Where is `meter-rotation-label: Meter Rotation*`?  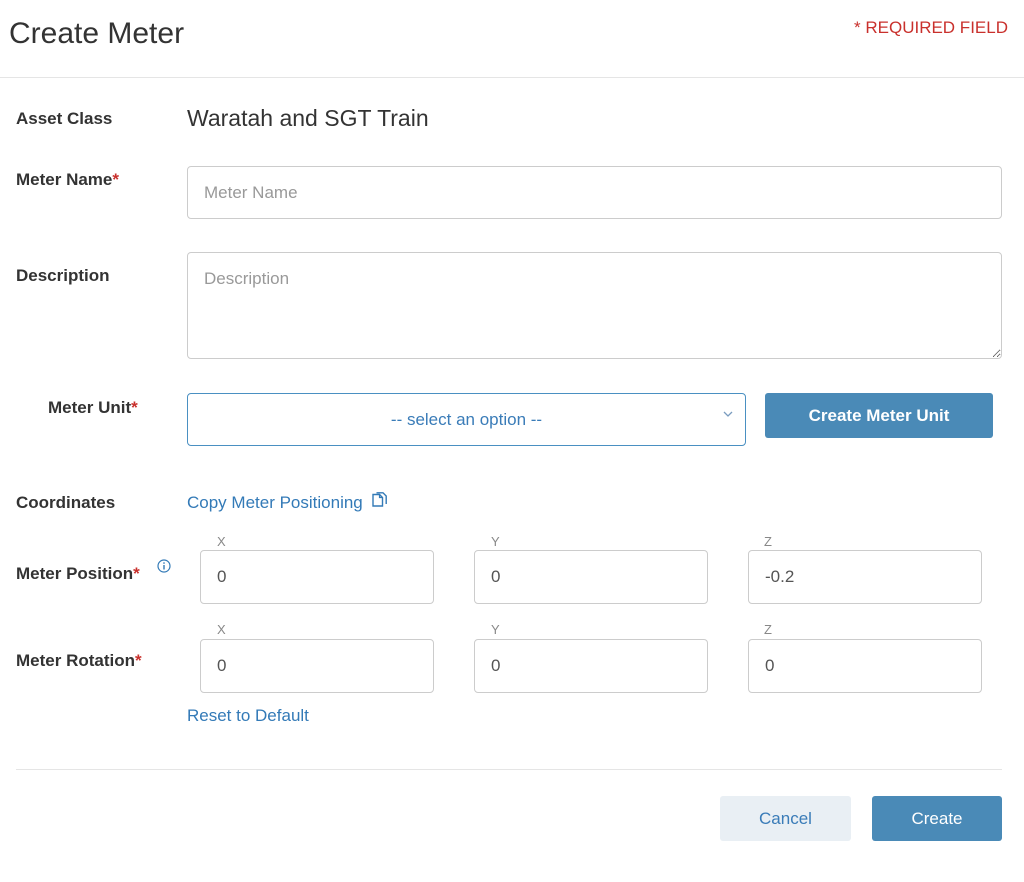 meter-rotation-label: Meter Rotation* is located at coordinates (79, 661).